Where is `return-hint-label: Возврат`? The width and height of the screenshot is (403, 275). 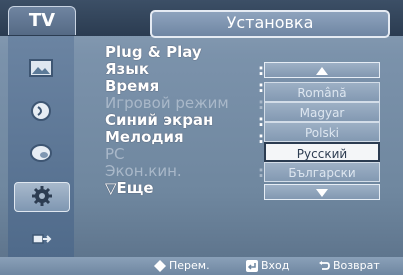
return-hint-label: Возврат is located at coordinates (356, 265).